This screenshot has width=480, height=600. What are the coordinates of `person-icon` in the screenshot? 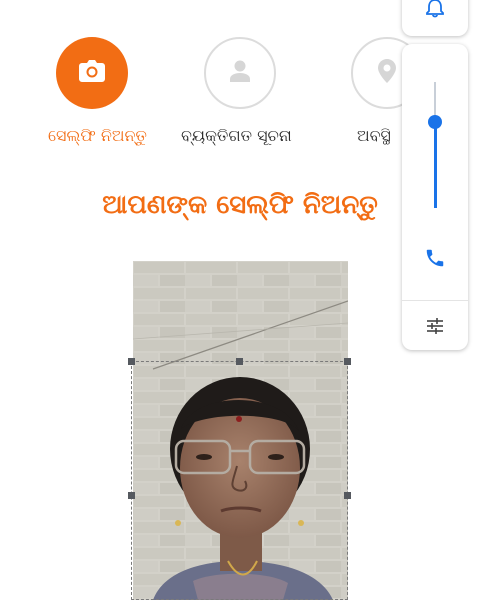 It's located at (240, 73).